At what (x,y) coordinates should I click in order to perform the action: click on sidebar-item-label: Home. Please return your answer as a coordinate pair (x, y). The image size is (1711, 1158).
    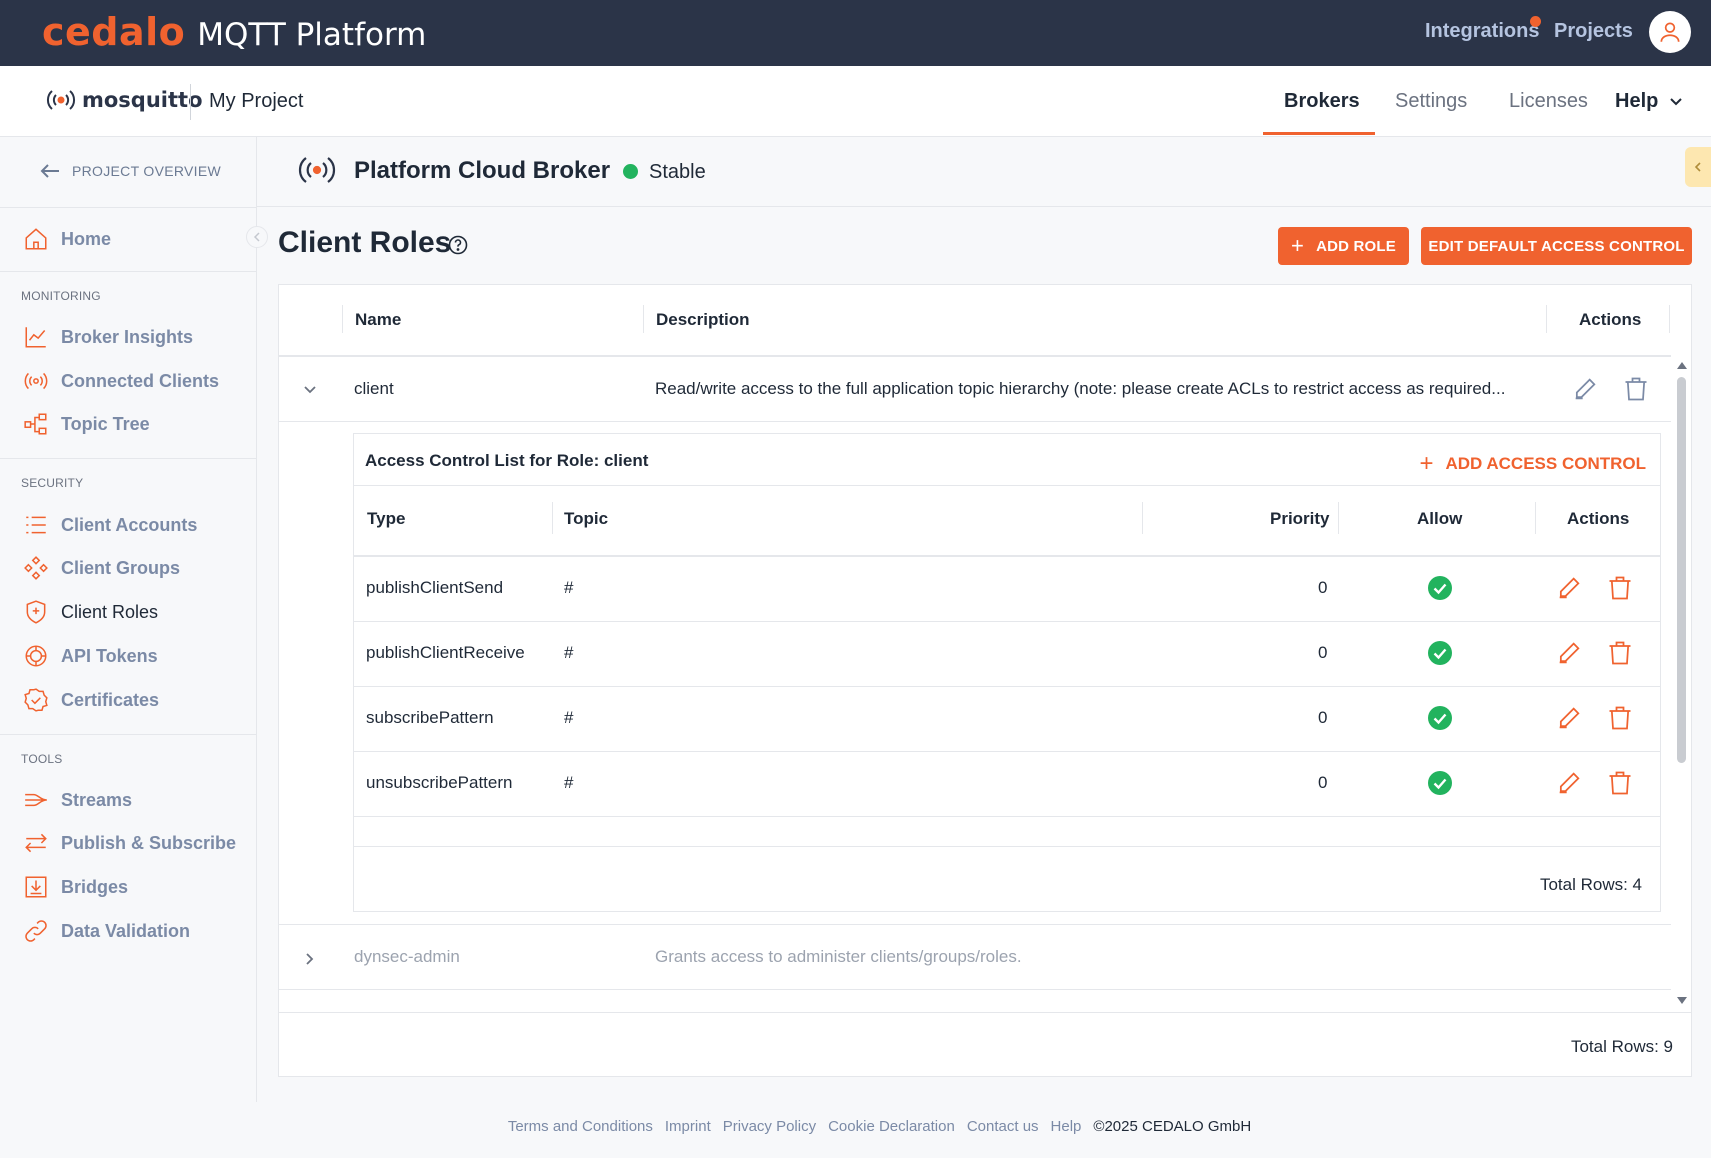
    Looking at the image, I should click on (86, 238).